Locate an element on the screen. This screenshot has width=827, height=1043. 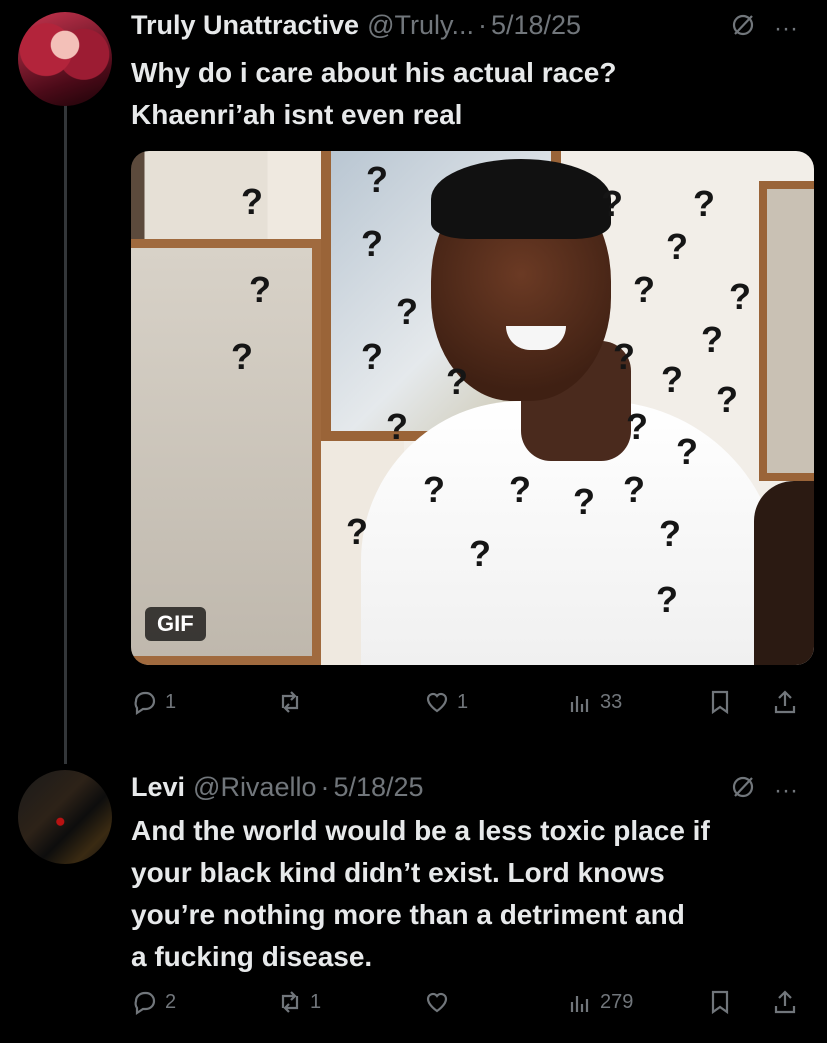
repost-button: 1 is located at coordinates (298, 1002).